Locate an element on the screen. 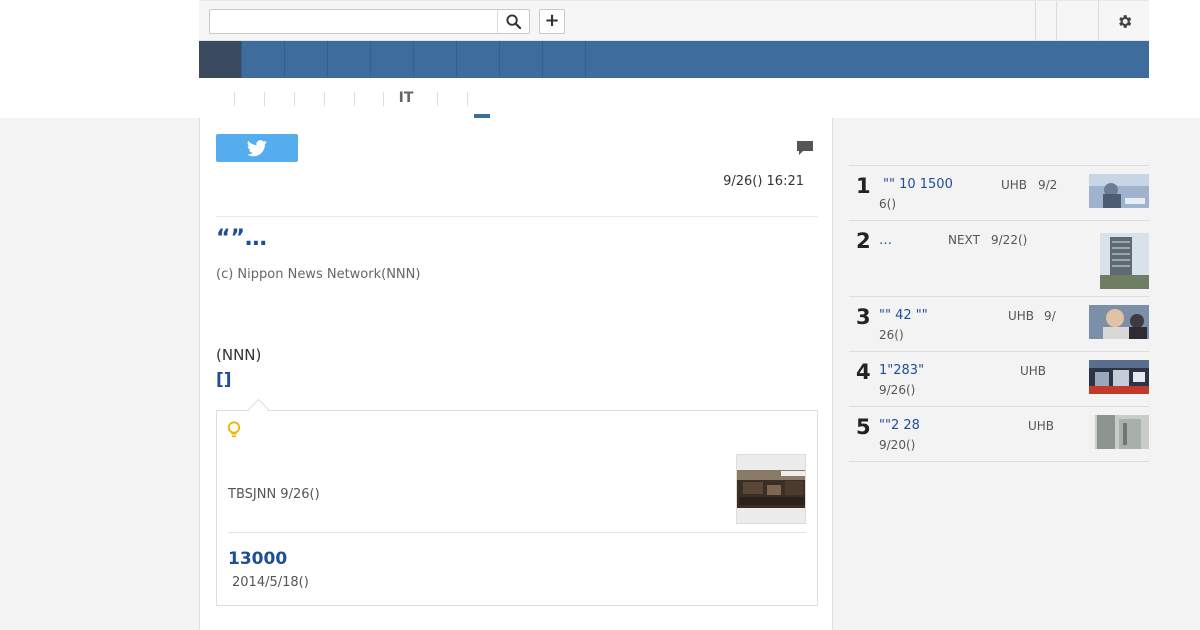  main-nav is located at coordinates (674, 59).